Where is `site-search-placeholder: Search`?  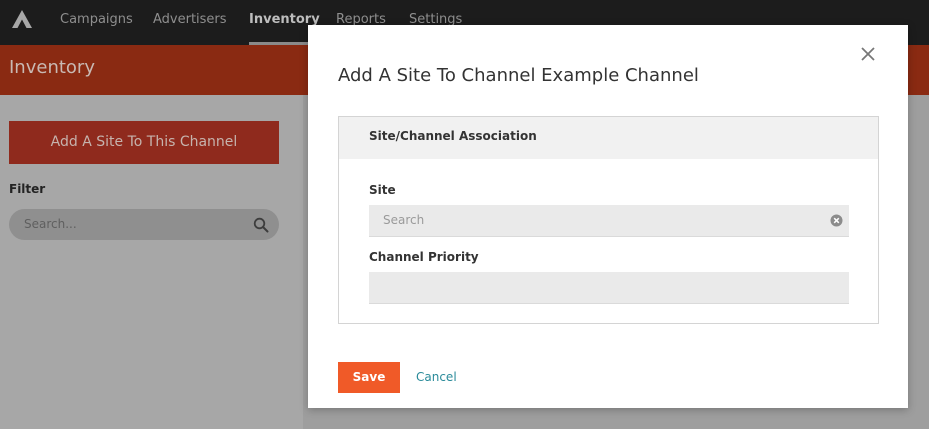
site-search-placeholder: Search is located at coordinates (404, 220).